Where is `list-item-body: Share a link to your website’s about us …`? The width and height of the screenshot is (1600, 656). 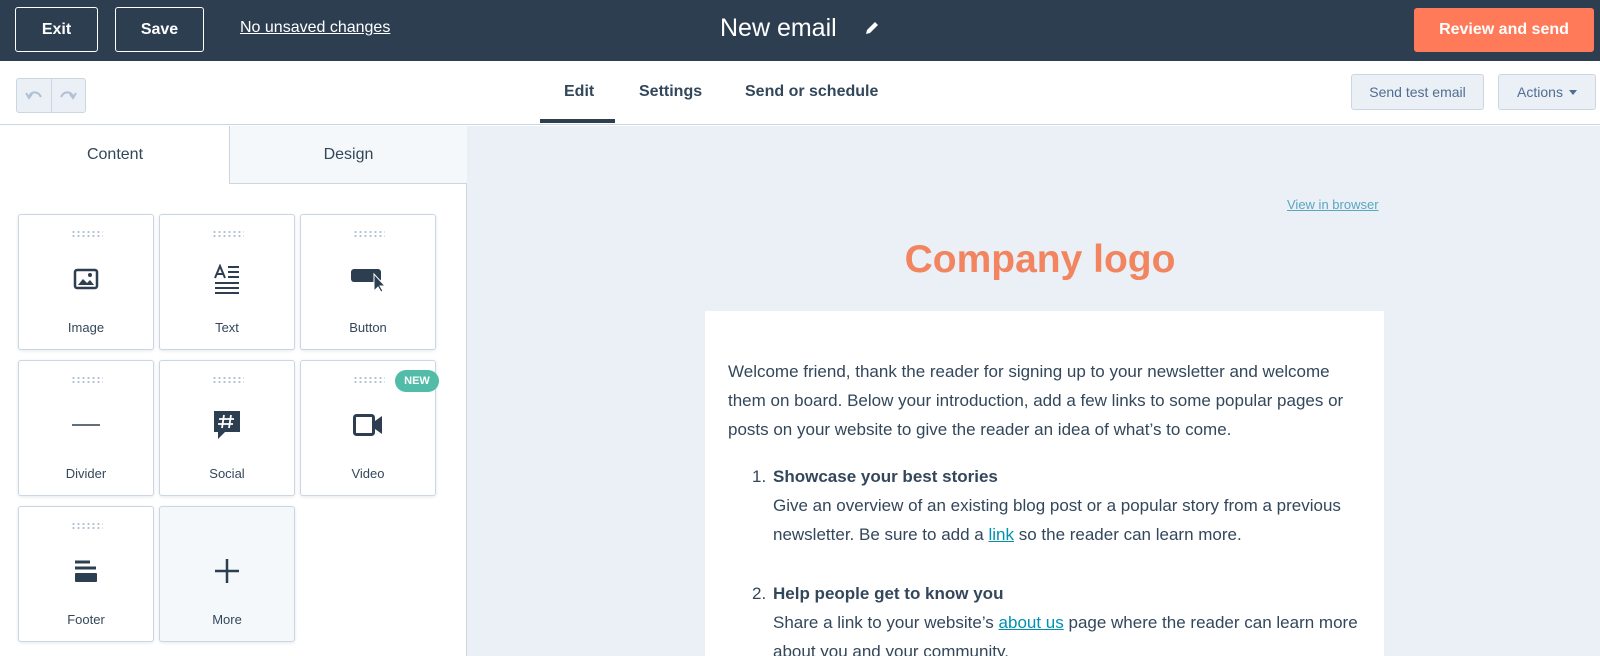
list-item-body: Share a link to your website’s about us … is located at coordinates (1068, 632).